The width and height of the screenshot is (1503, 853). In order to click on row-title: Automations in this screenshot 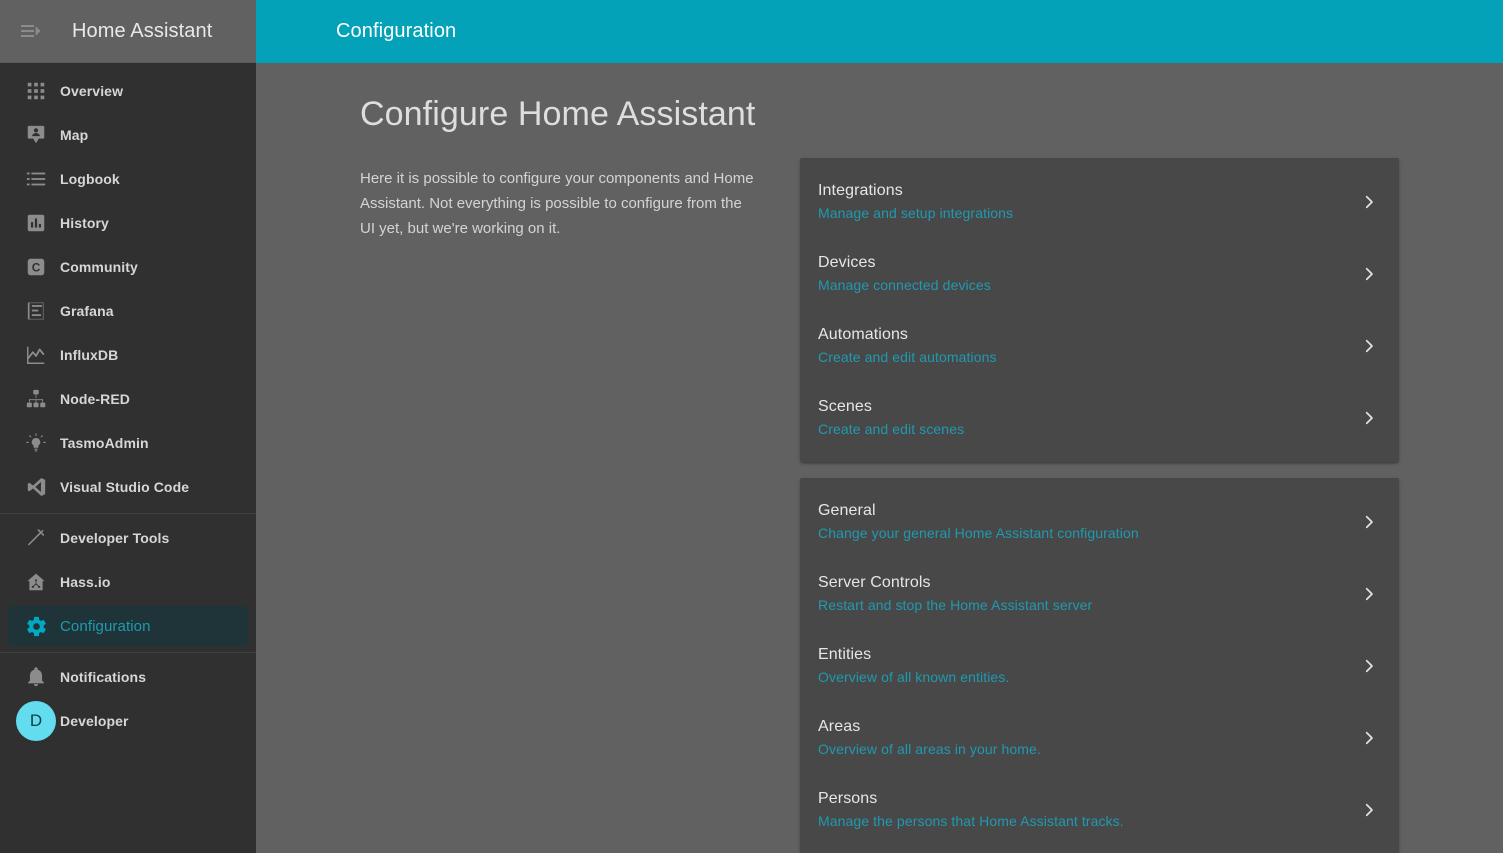, I will do `click(863, 334)`.